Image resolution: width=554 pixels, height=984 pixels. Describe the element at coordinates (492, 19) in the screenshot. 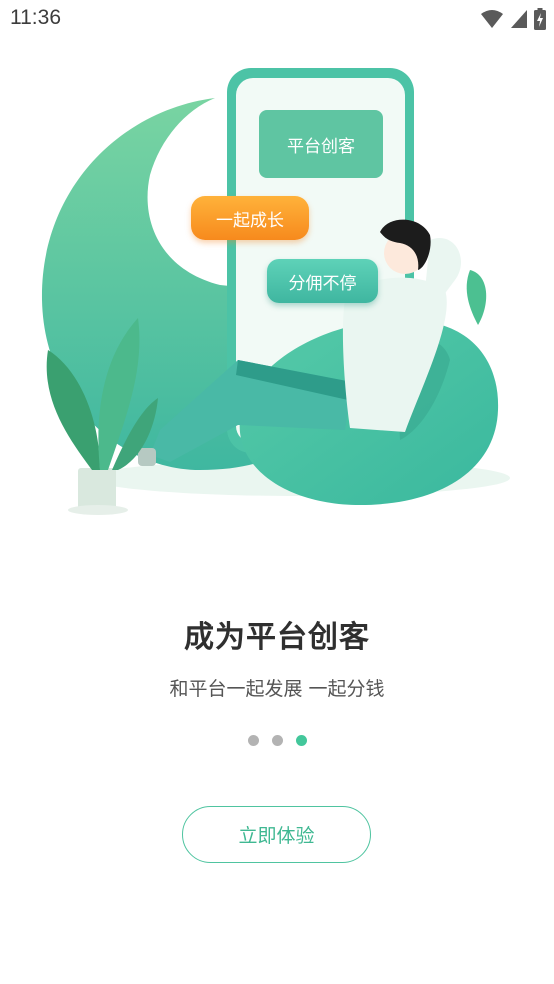

I see `wifi-icon` at that location.